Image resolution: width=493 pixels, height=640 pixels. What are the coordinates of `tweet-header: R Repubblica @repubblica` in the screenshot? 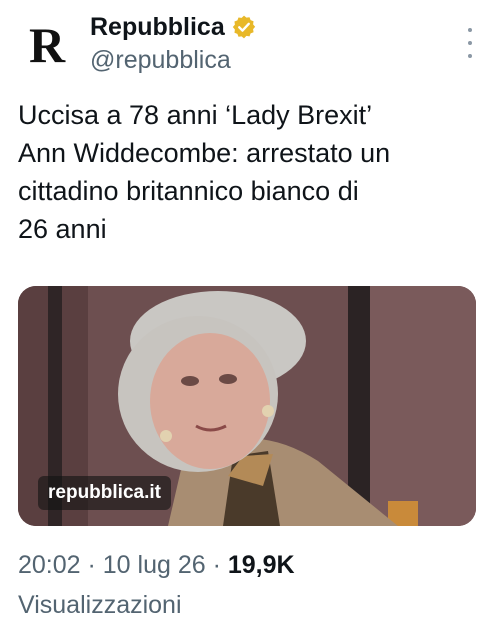 It's located at (248, 46).